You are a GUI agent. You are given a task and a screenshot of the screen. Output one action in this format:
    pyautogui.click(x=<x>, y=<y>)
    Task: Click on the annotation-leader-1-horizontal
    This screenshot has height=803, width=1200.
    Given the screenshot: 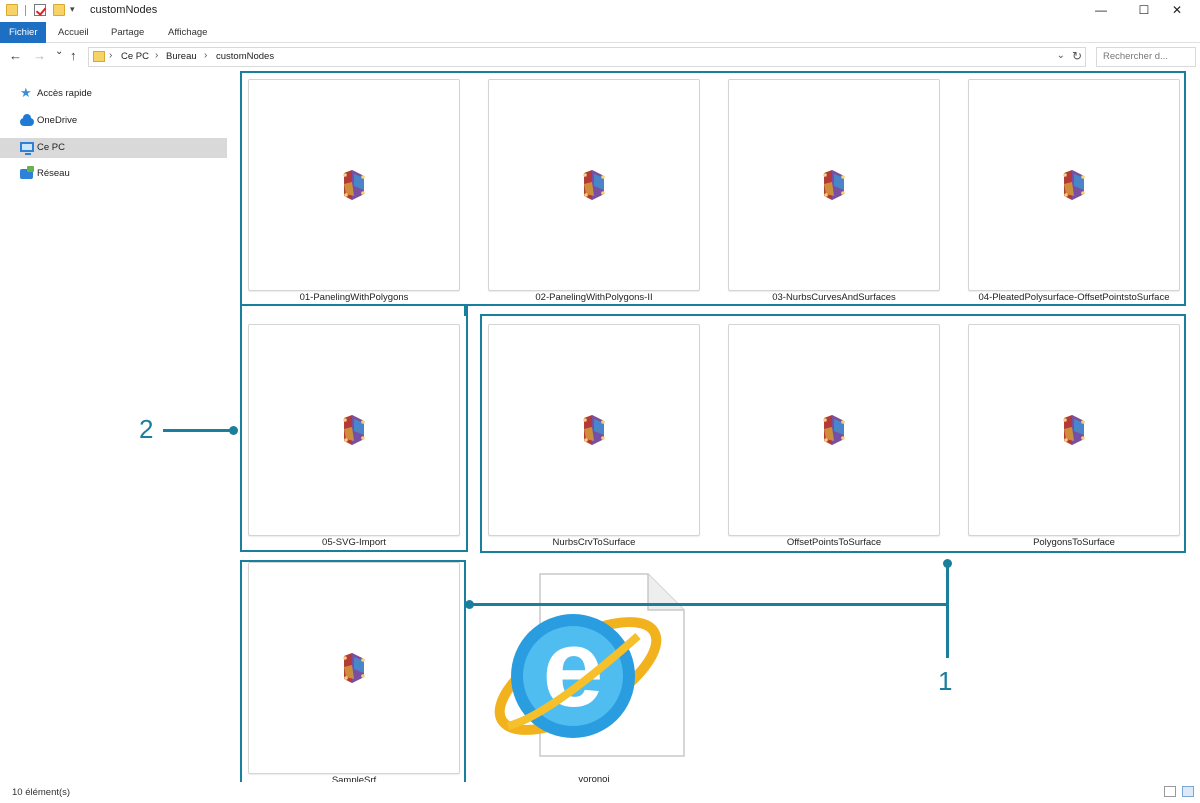 What is the action you would take?
    pyautogui.click(x=709, y=604)
    